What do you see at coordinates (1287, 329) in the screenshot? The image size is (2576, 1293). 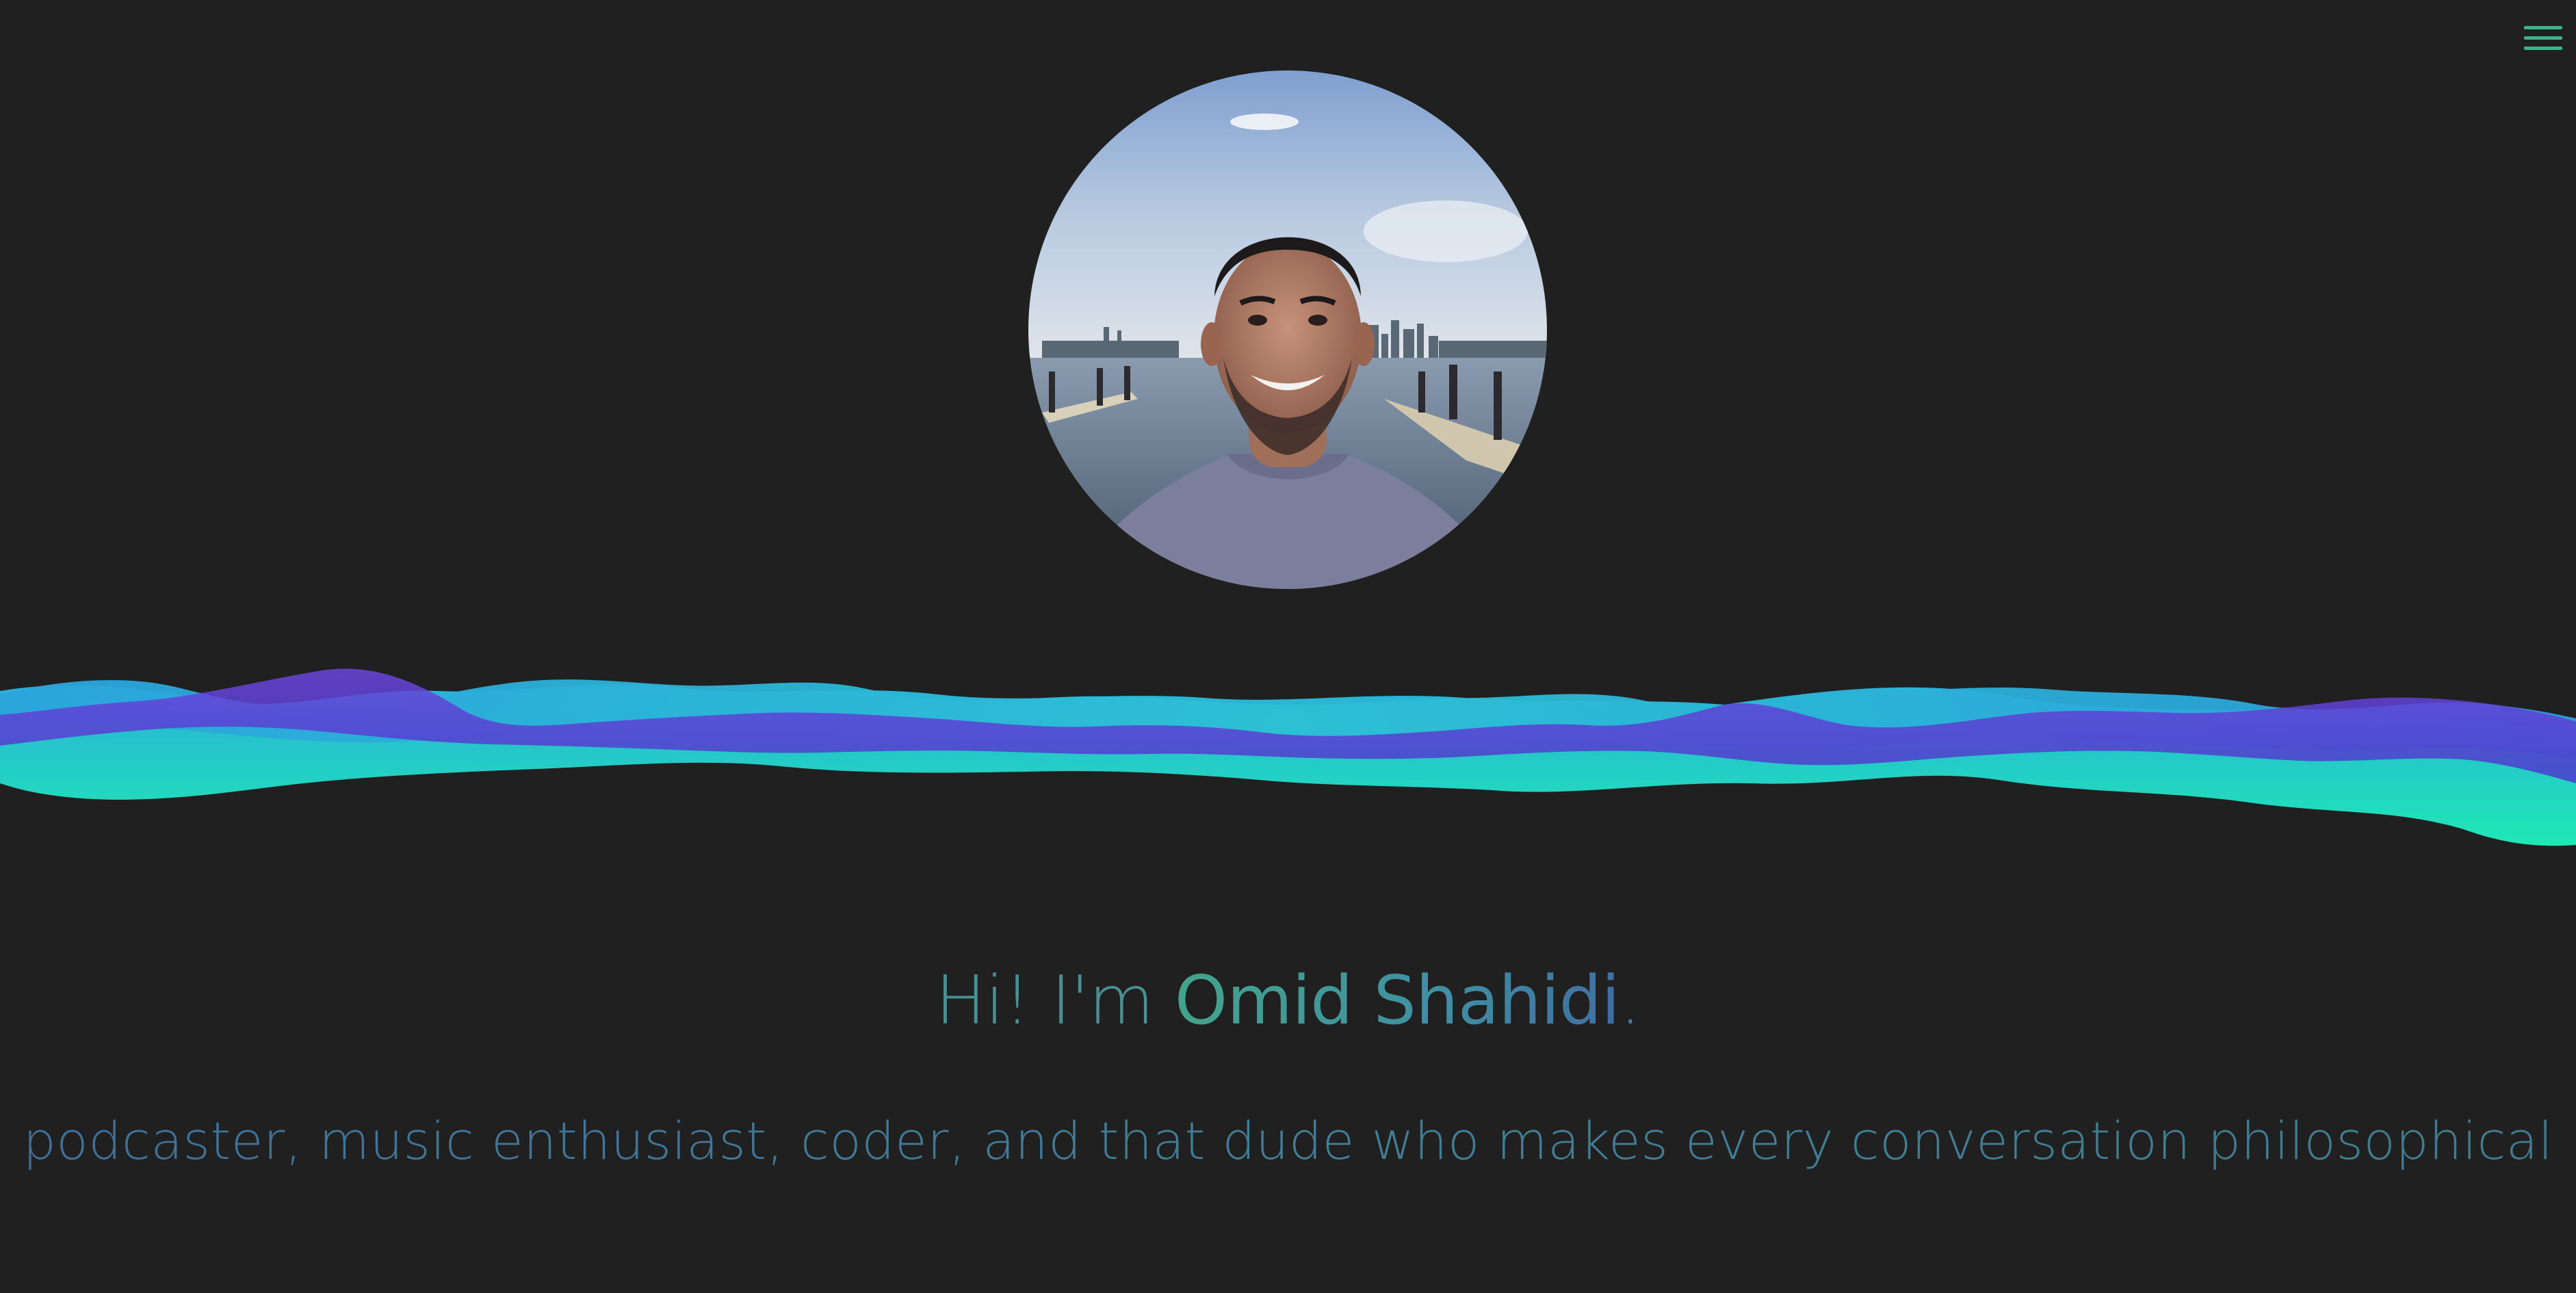 I see `profile-photo` at bounding box center [1287, 329].